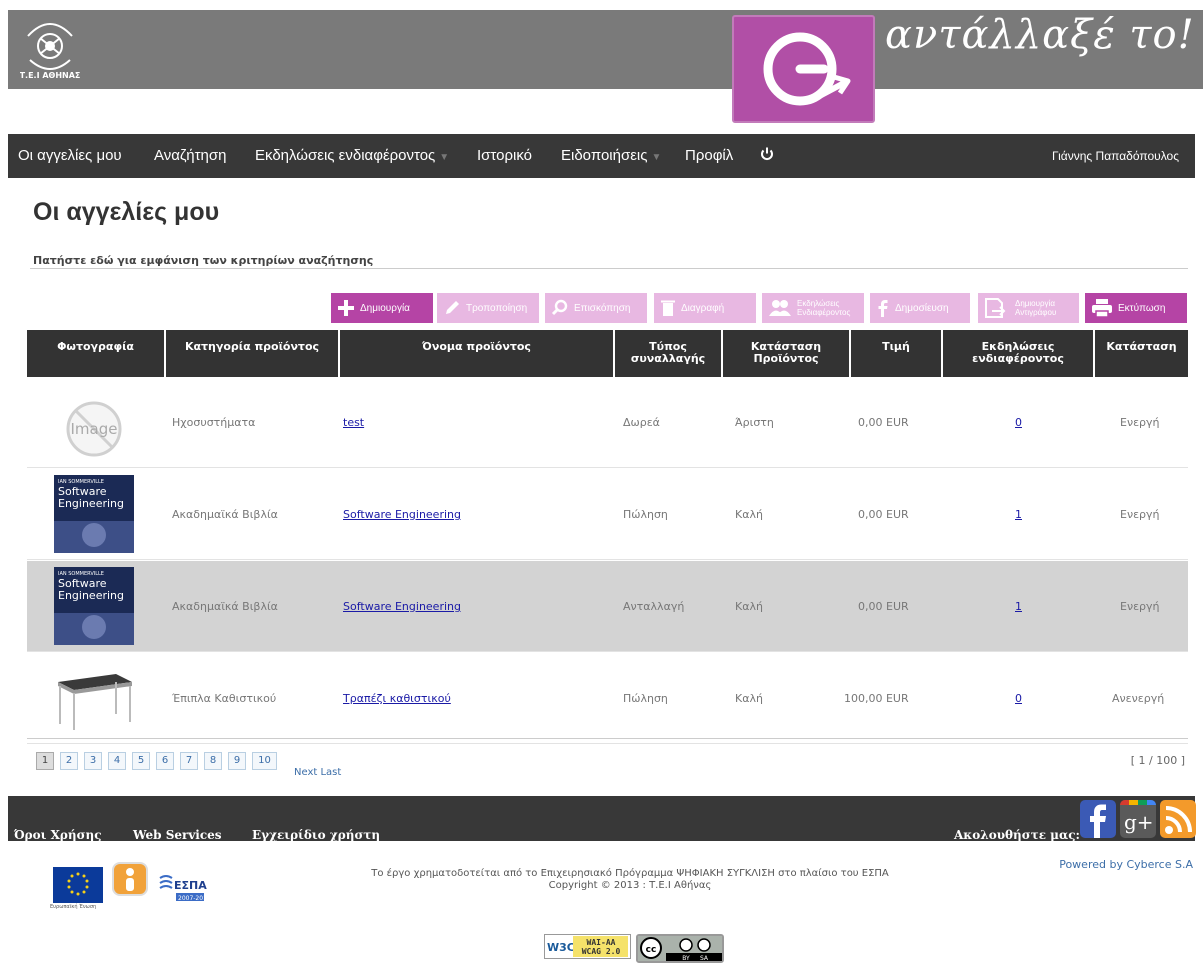 This screenshot has width=1203, height=972. I want to click on status-cell: Ανενεργή, so click(1138, 698).